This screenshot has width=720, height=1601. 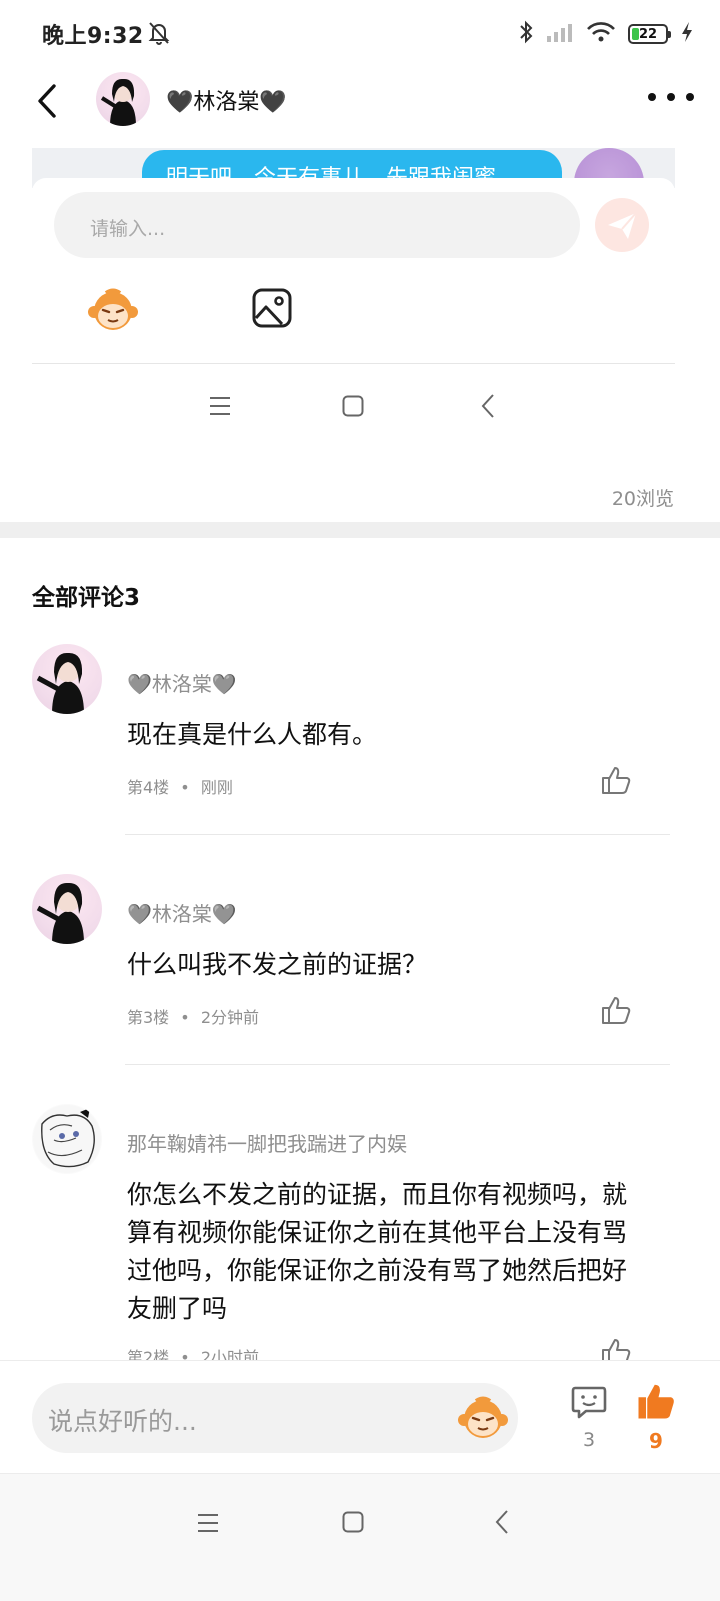 I want to click on panel-nav-menu-button, so click(x=220, y=408).